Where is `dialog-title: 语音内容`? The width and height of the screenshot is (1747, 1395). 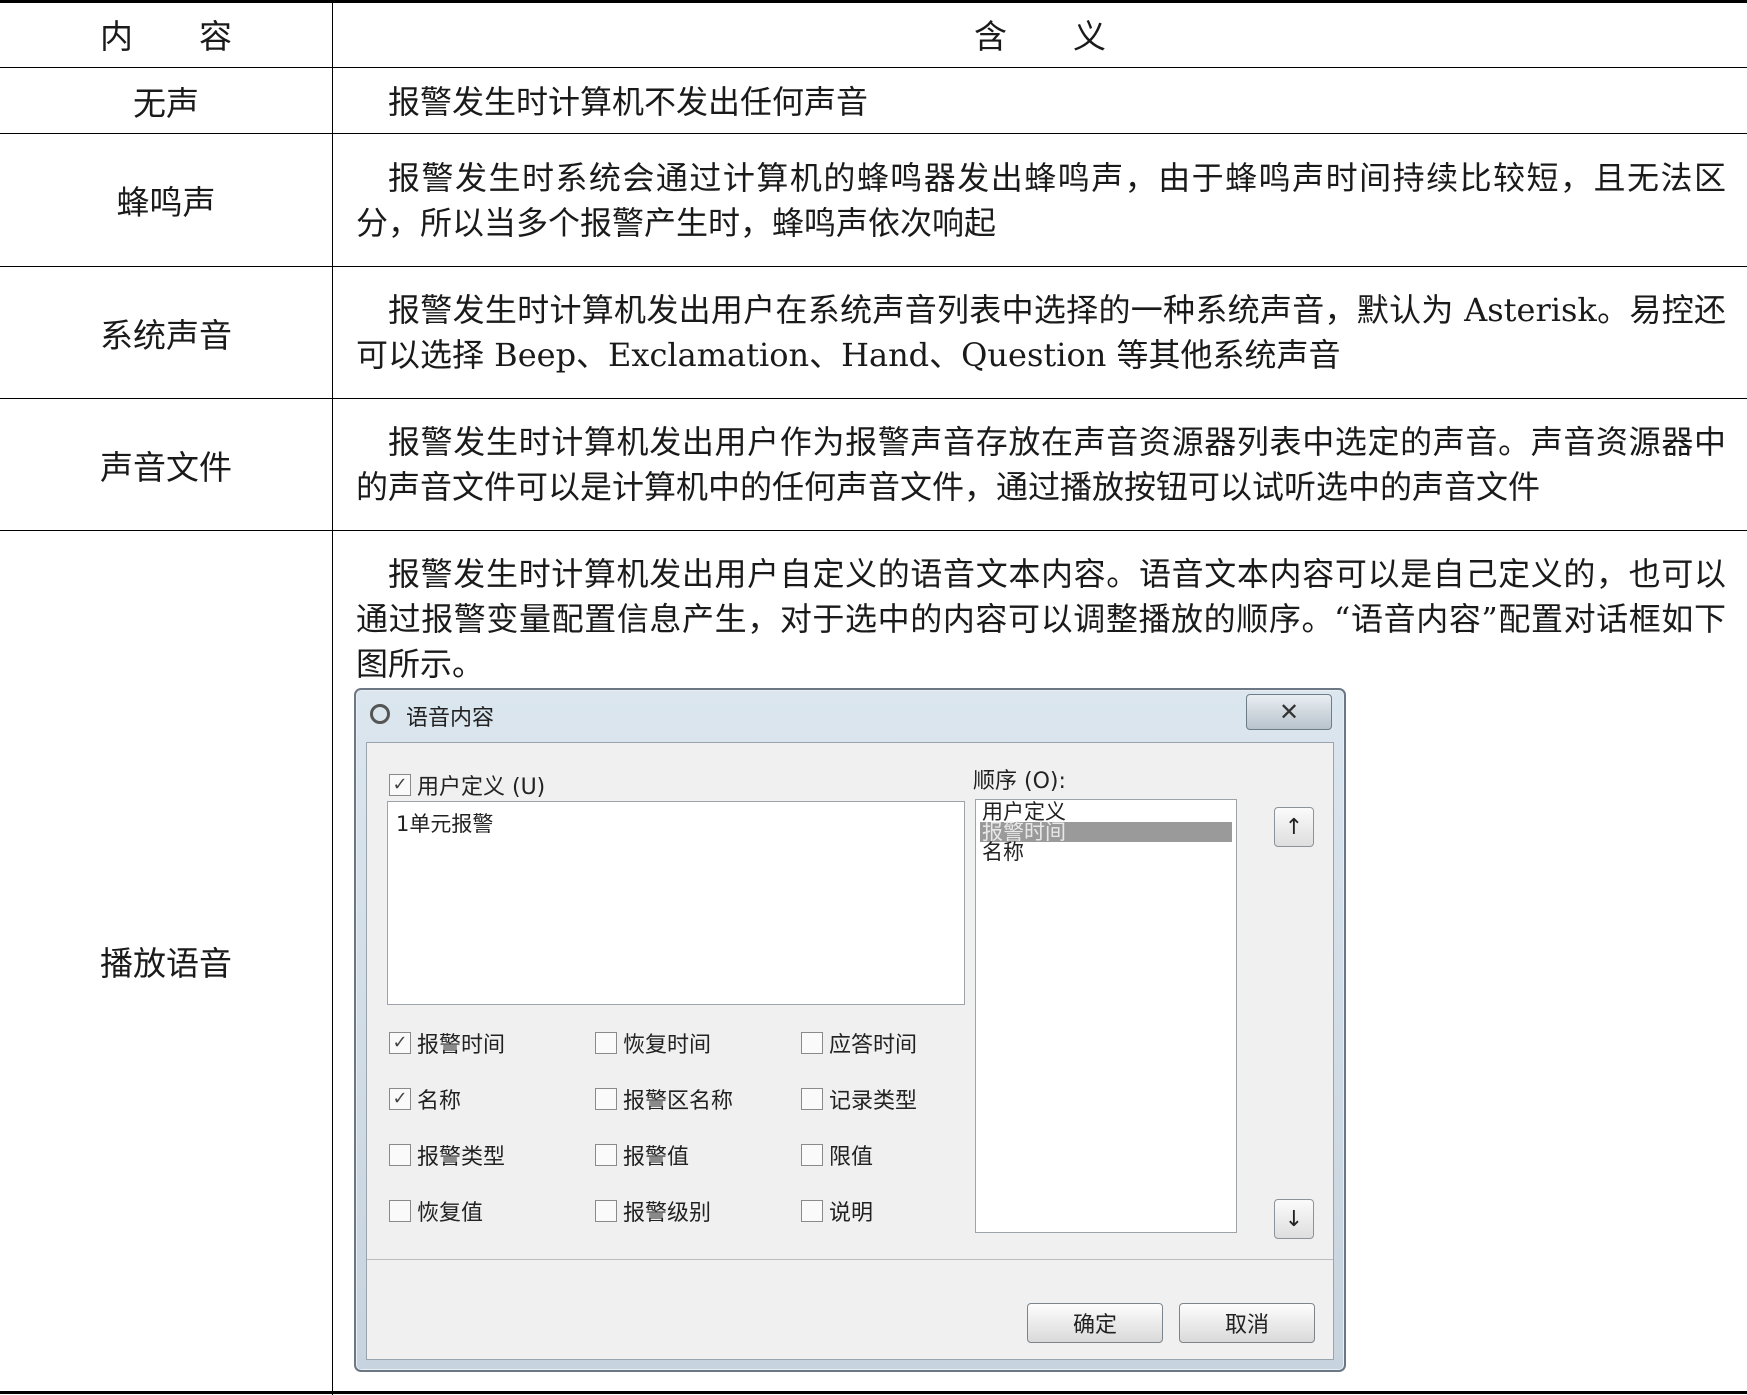
dialog-title: 语音内容 is located at coordinates (450, 718).